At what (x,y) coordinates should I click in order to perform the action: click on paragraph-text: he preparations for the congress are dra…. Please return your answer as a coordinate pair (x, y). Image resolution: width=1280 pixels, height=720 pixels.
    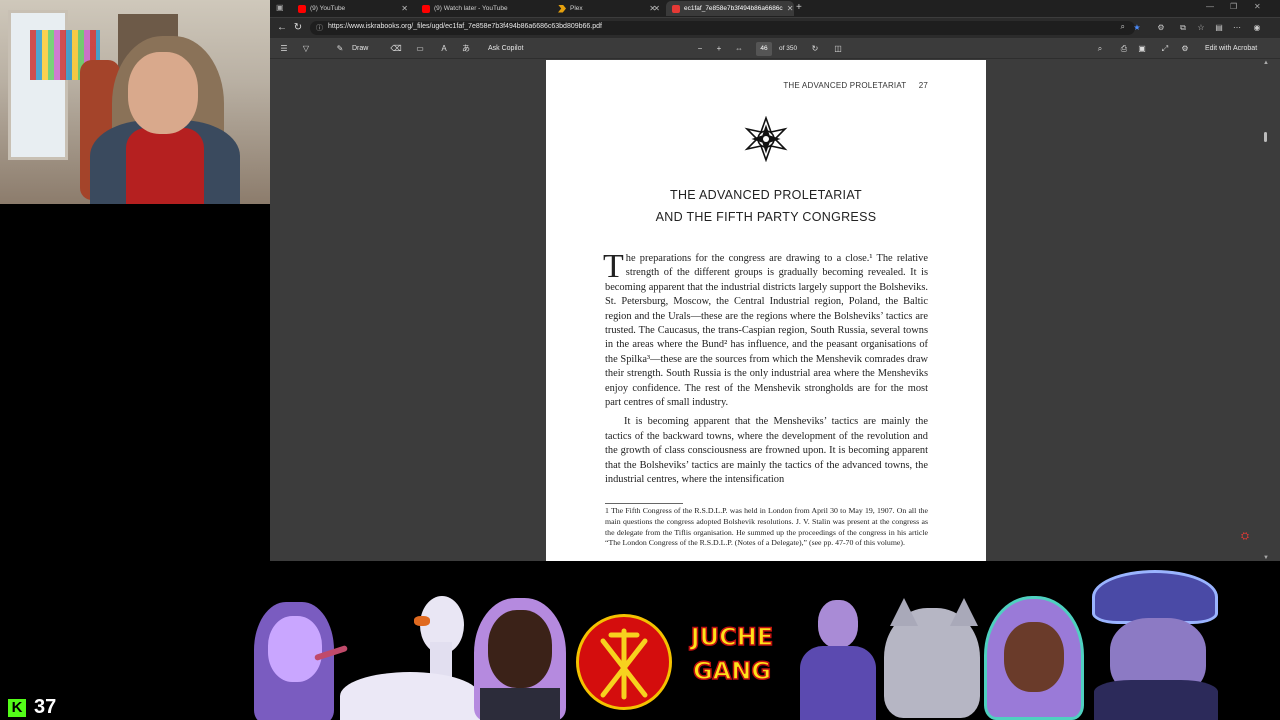
    Looking at the image, I should click on (766, 331).